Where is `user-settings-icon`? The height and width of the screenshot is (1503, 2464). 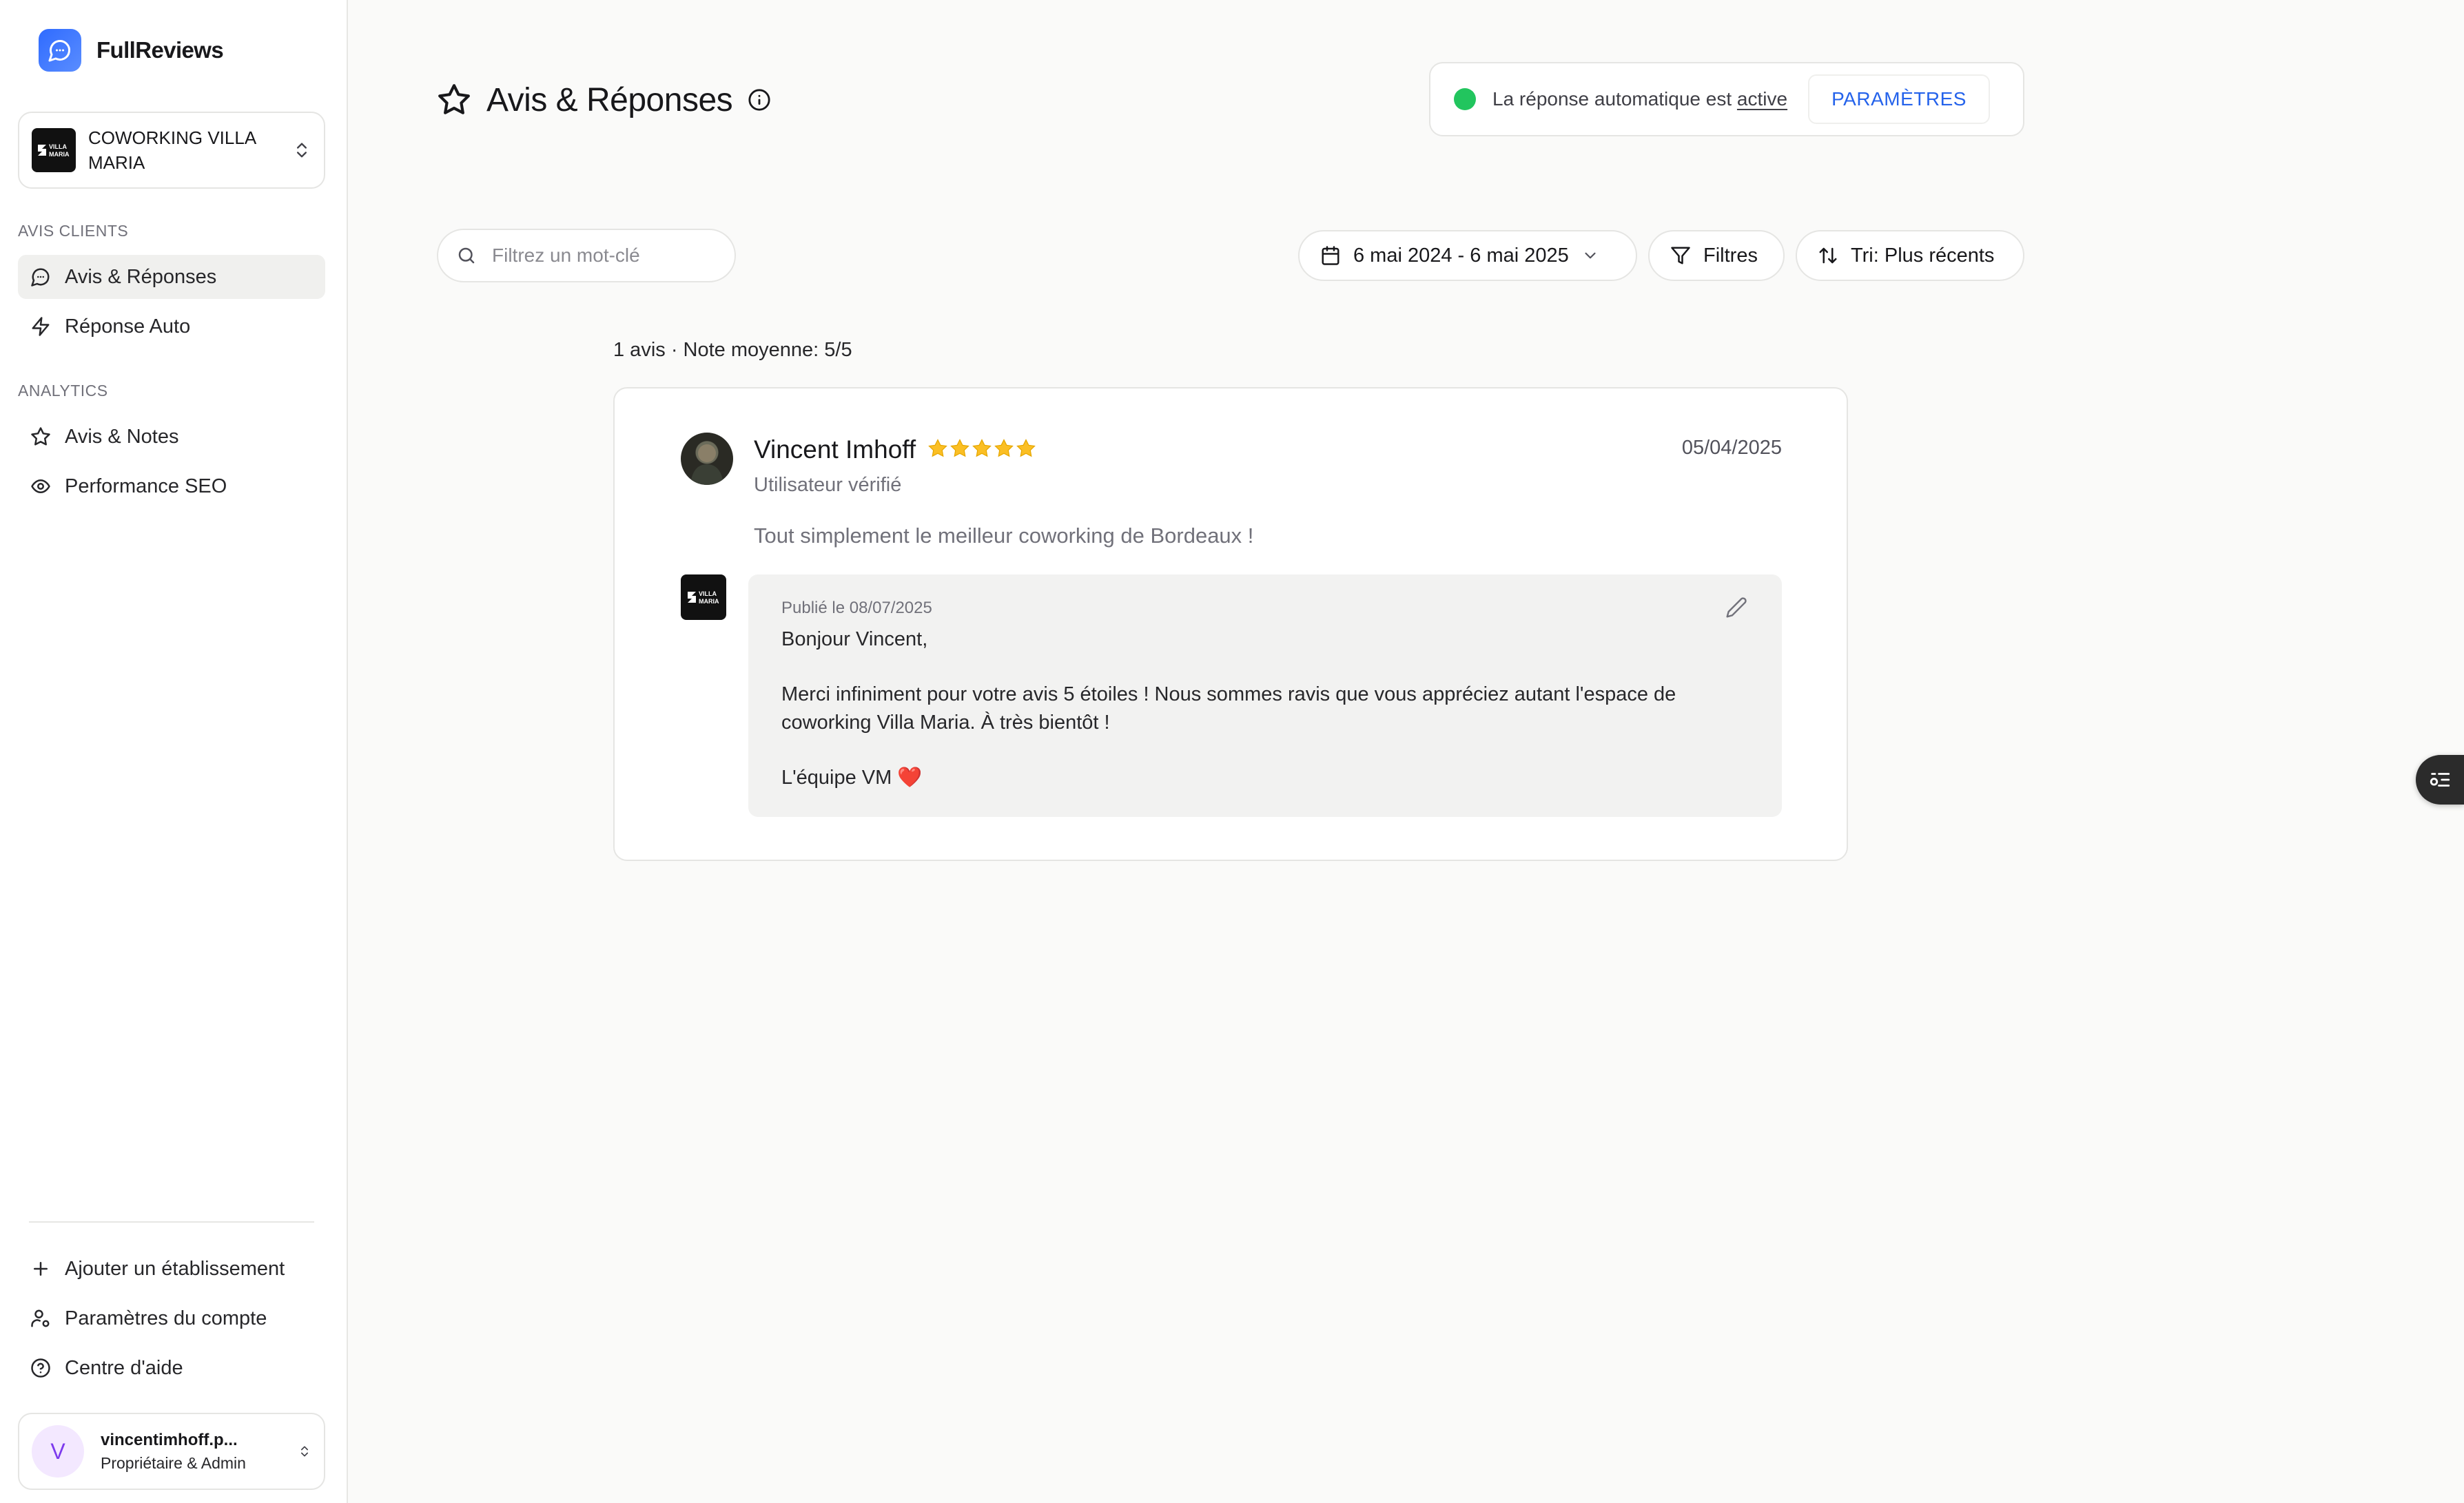
user-settings-icon is located at coordinates (40, 1318).